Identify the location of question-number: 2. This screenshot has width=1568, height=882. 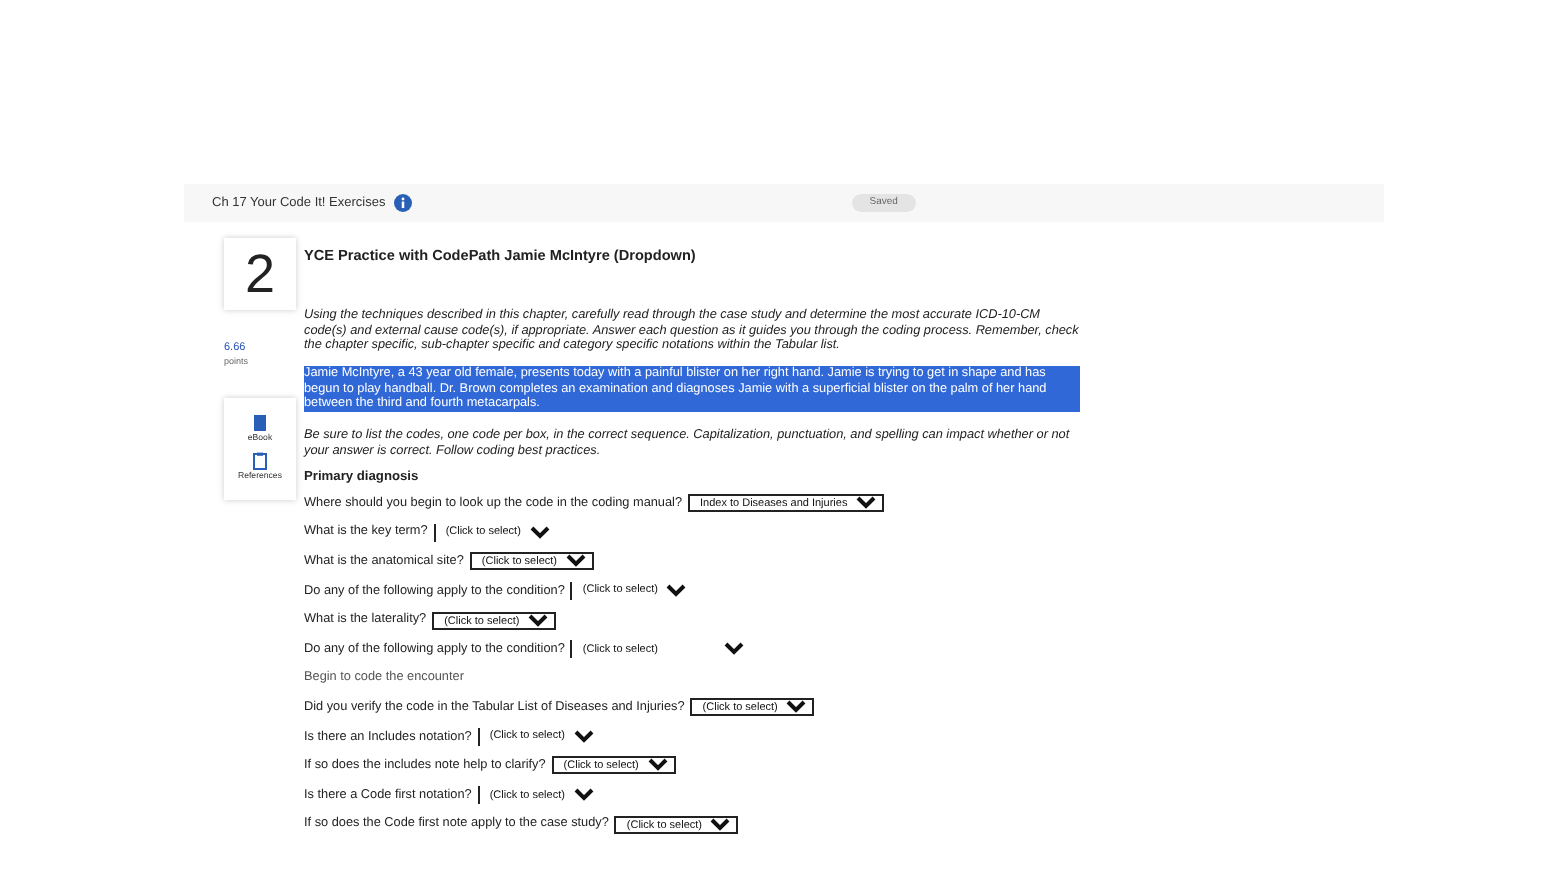
(260, 274).